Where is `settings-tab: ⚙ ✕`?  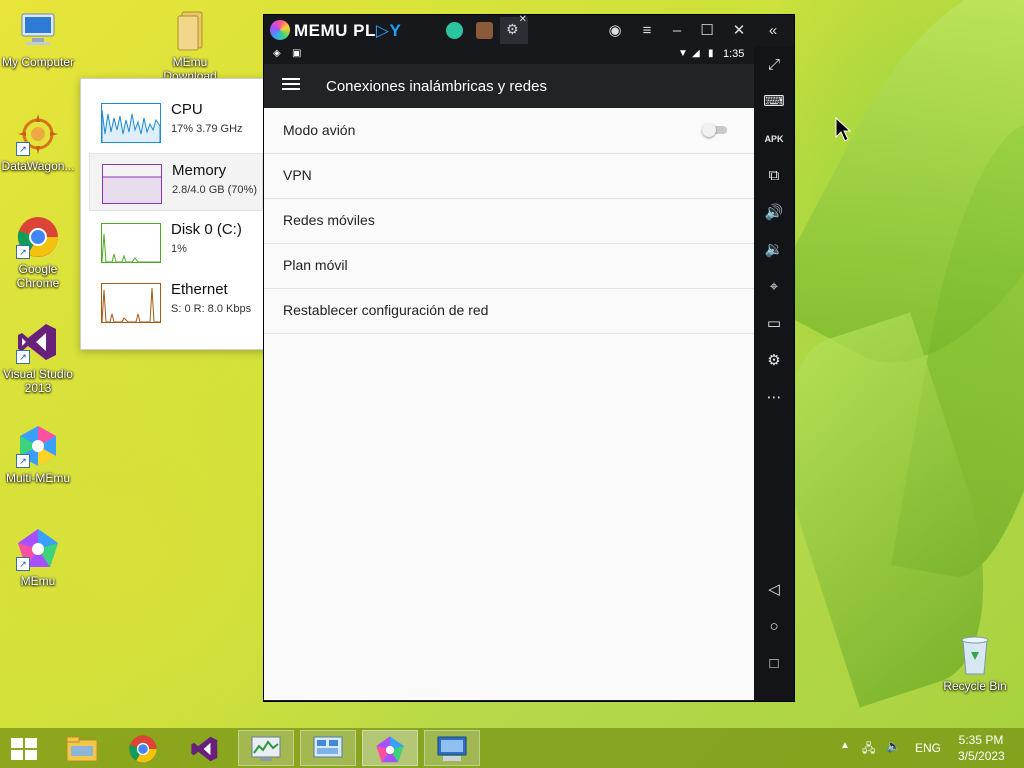 settings-tab: ⚙ ✕ is located at coordinates (514, 29).